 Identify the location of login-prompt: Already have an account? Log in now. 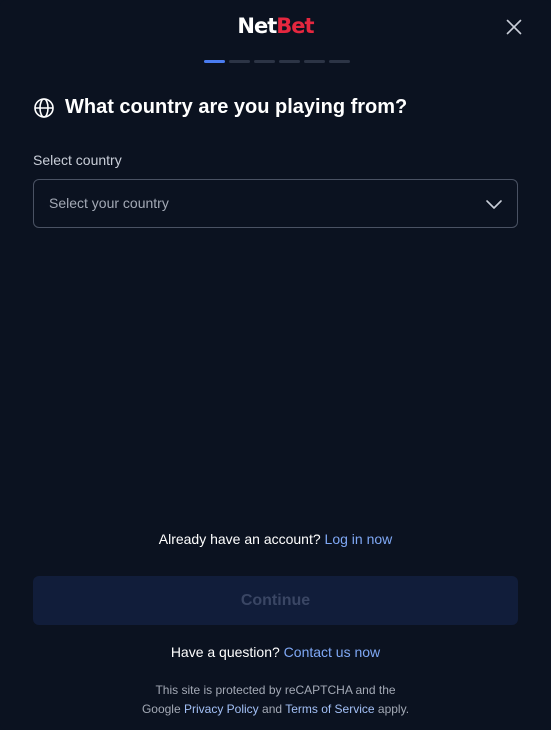
(275, 539).